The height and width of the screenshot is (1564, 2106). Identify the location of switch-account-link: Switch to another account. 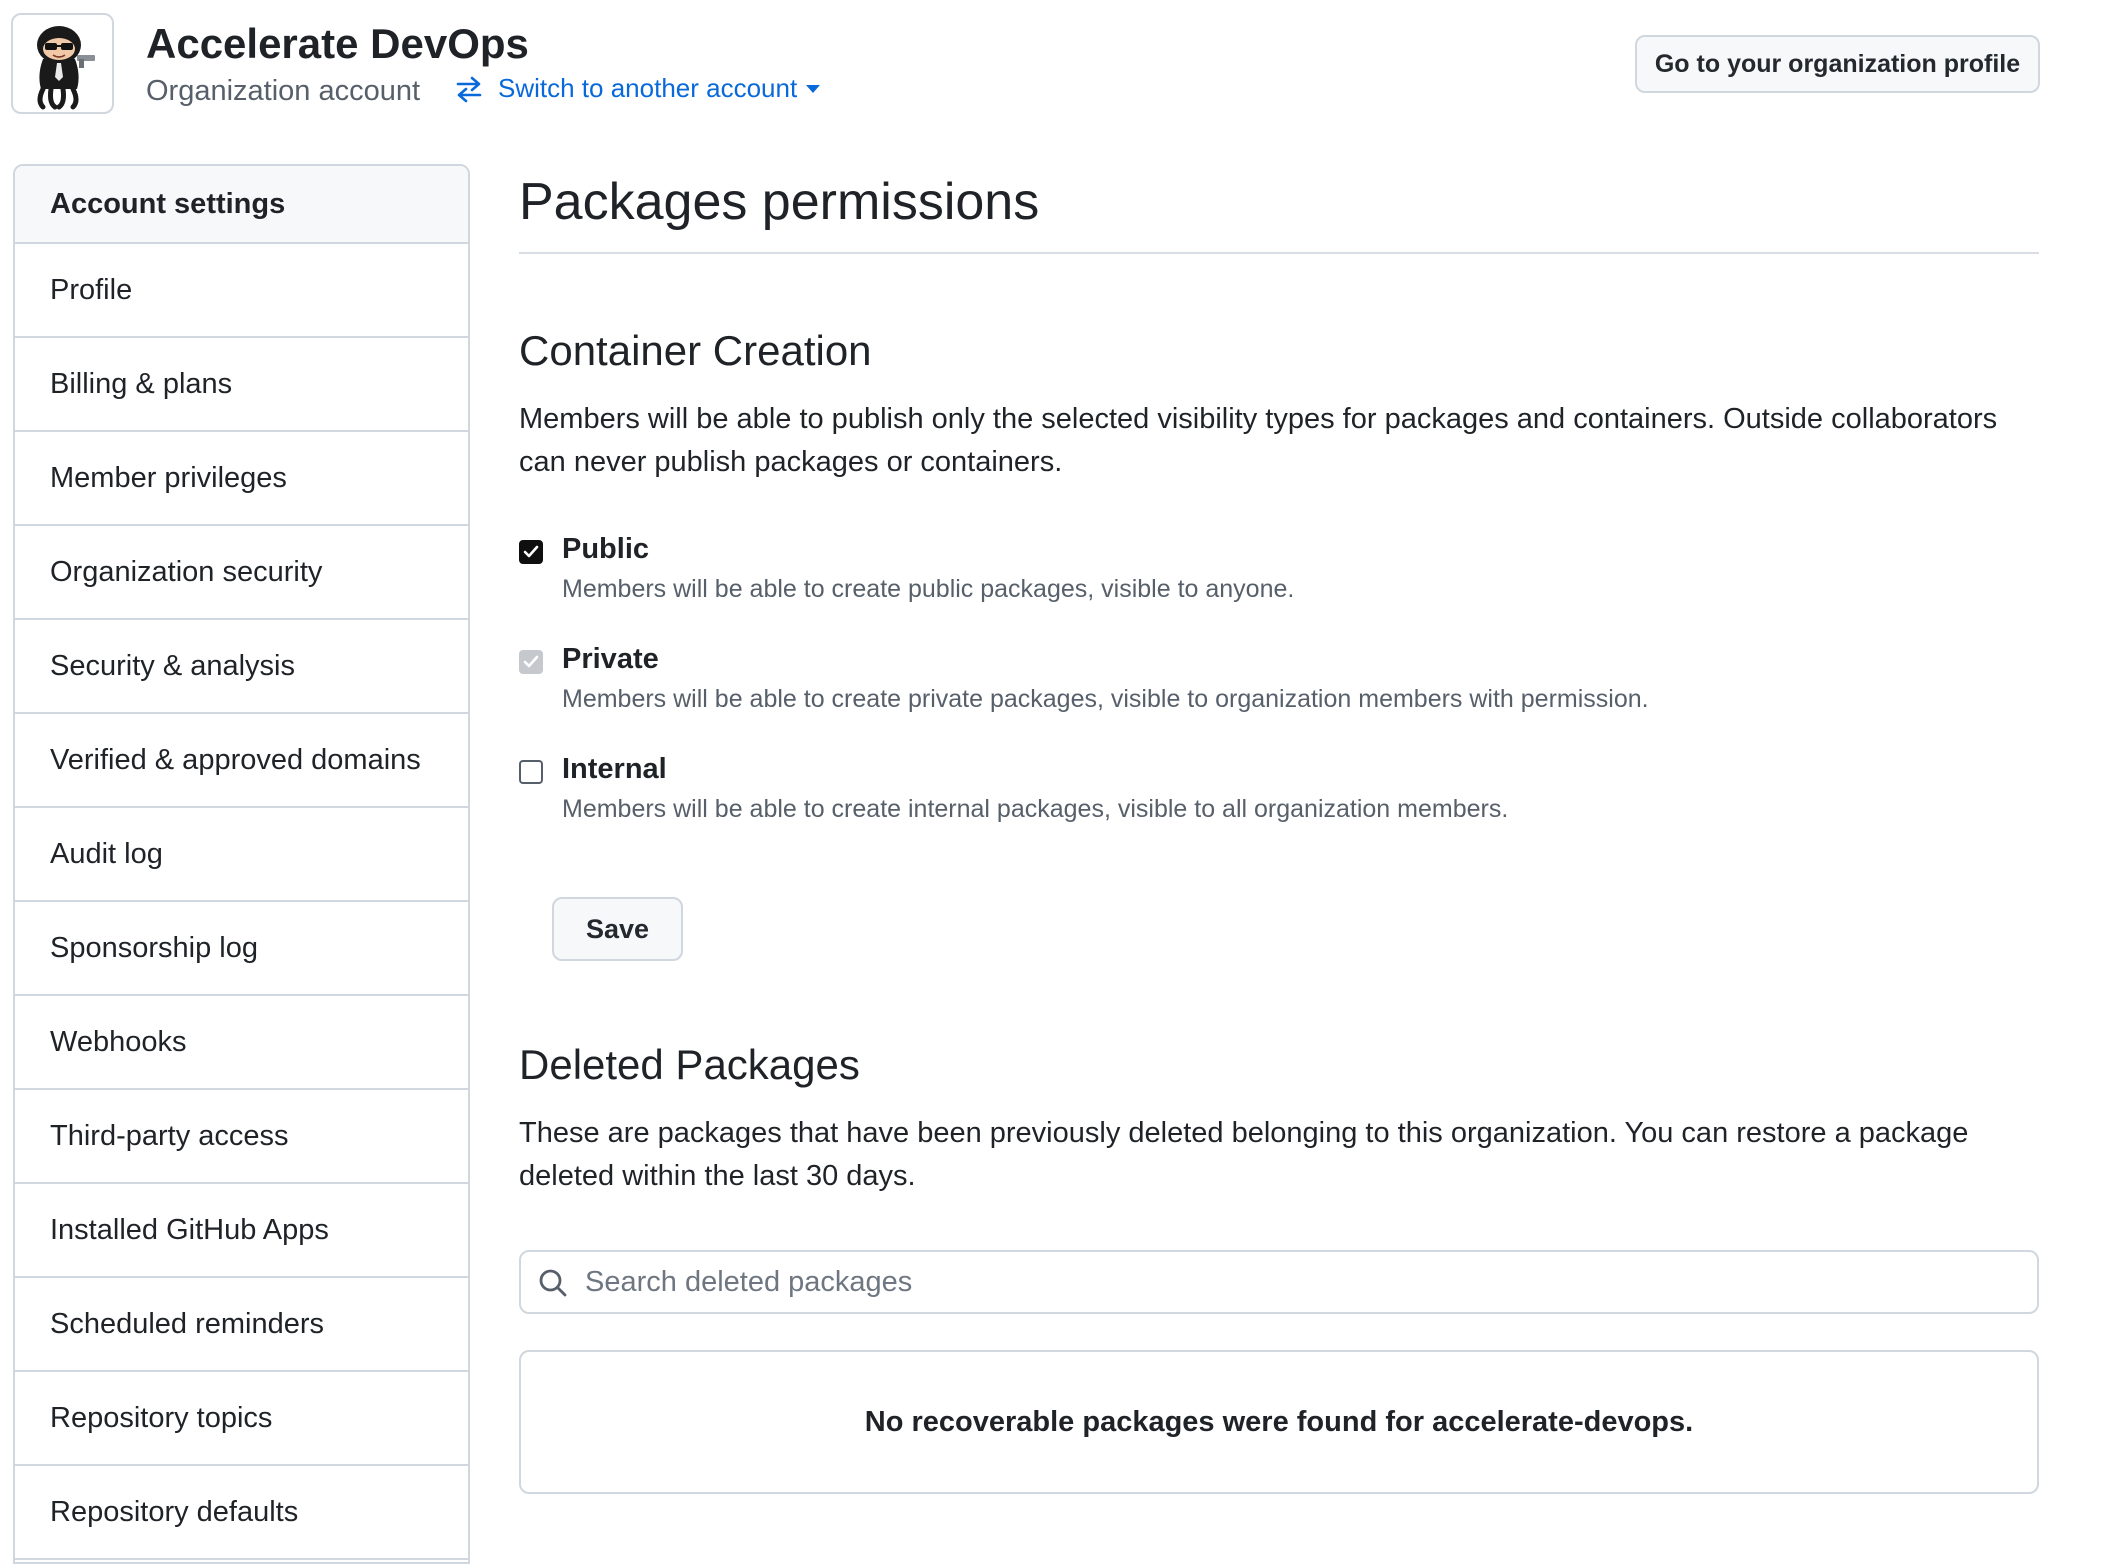
(637, 88).